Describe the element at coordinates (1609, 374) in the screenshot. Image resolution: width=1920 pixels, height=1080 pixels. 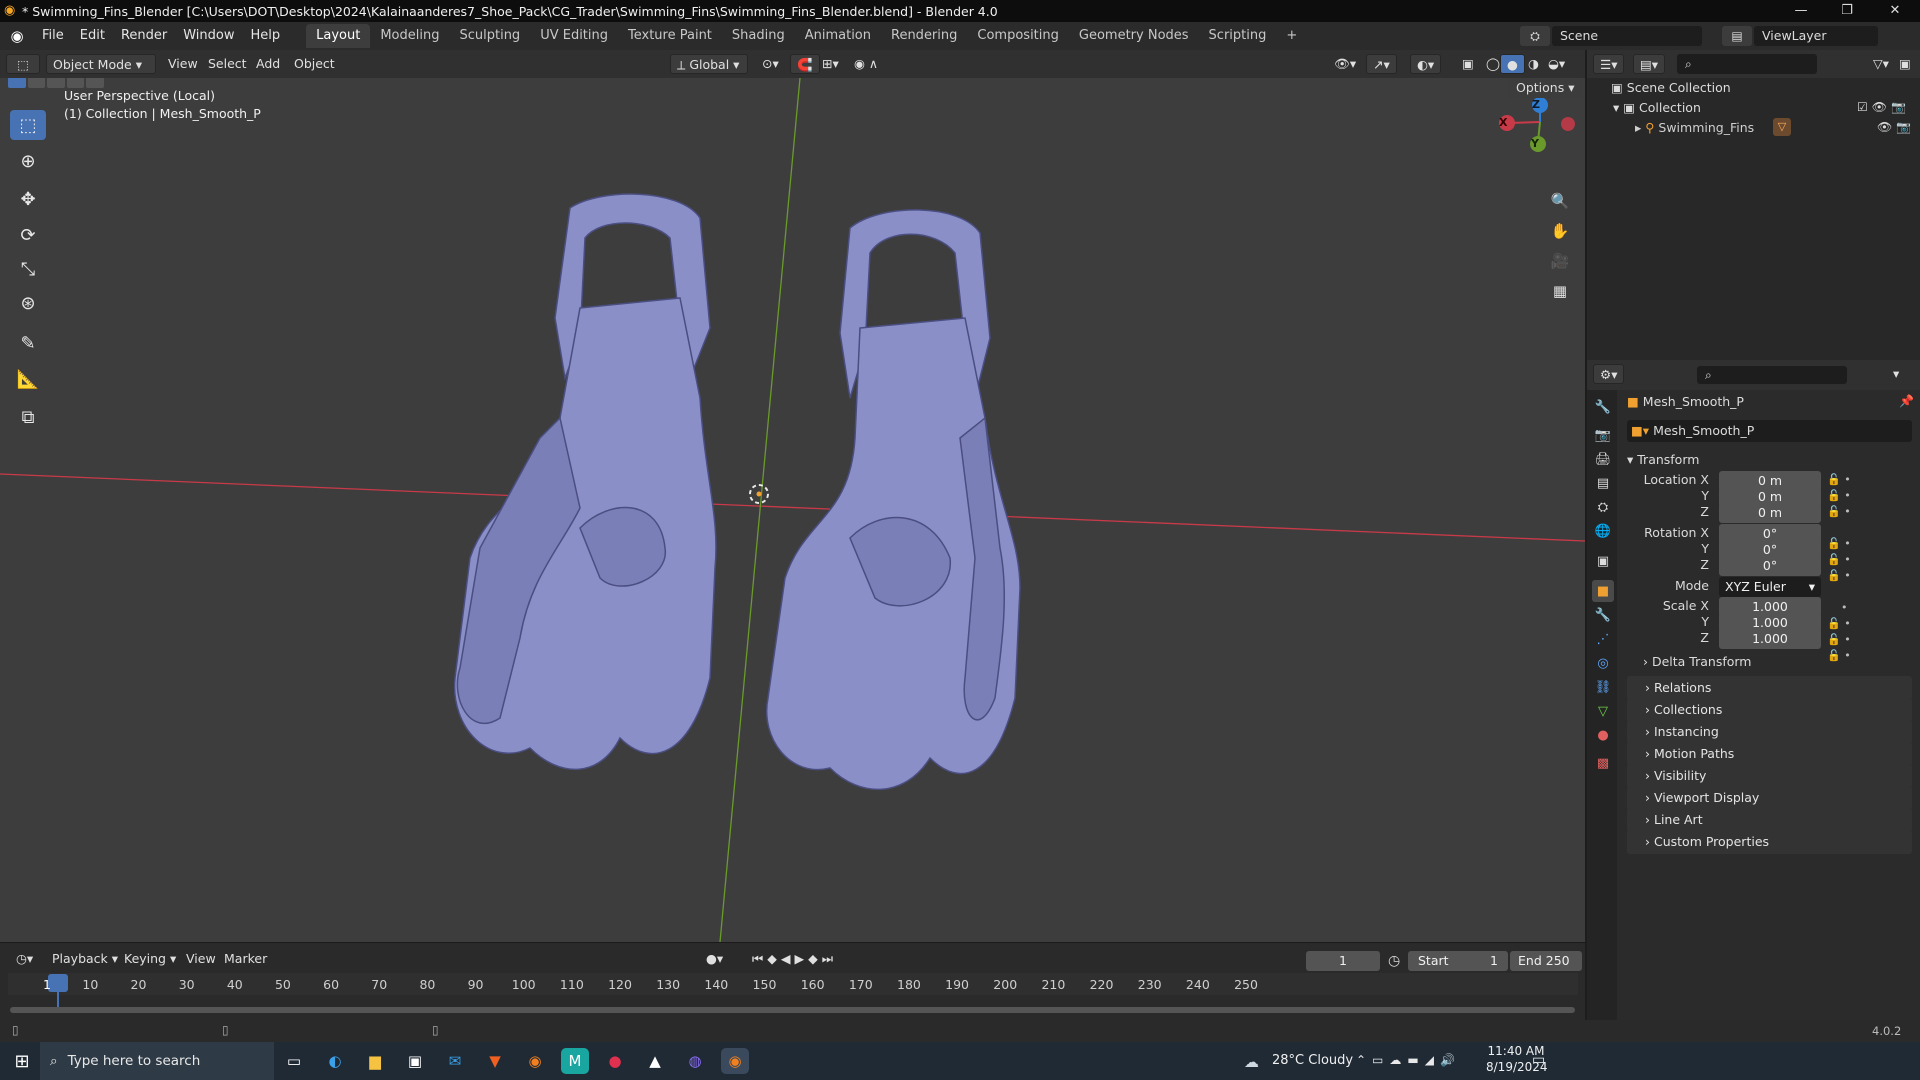
I see `properties-editor-type-icon: ⚙▾` at that location.